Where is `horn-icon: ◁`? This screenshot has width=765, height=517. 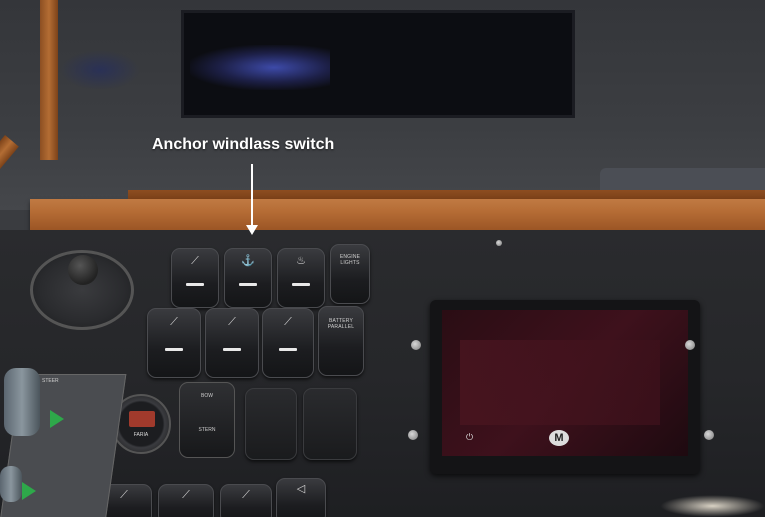
horn-icon: ◁ is located at coordinates (301, 489).